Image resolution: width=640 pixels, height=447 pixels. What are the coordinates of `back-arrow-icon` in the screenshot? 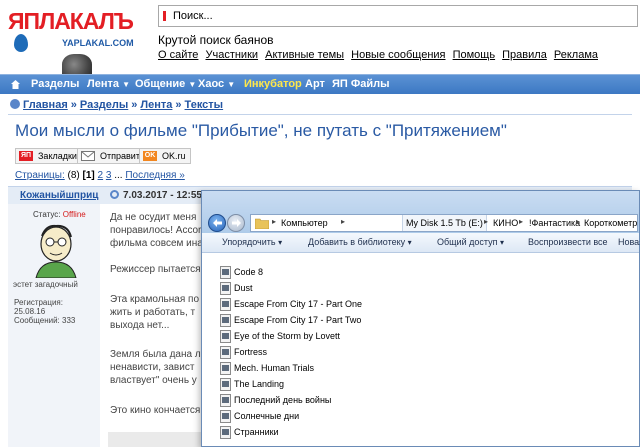 It's located at (217, 223).